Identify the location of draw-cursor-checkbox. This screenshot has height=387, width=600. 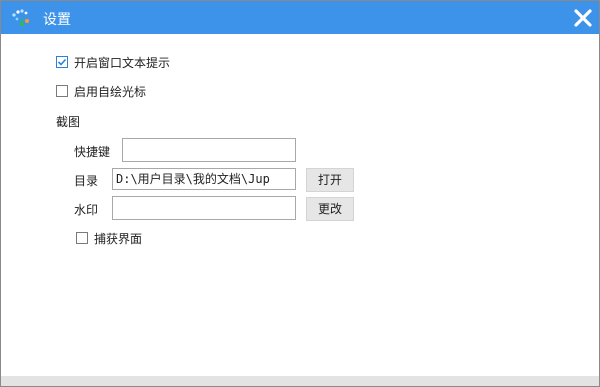
(62, 91).